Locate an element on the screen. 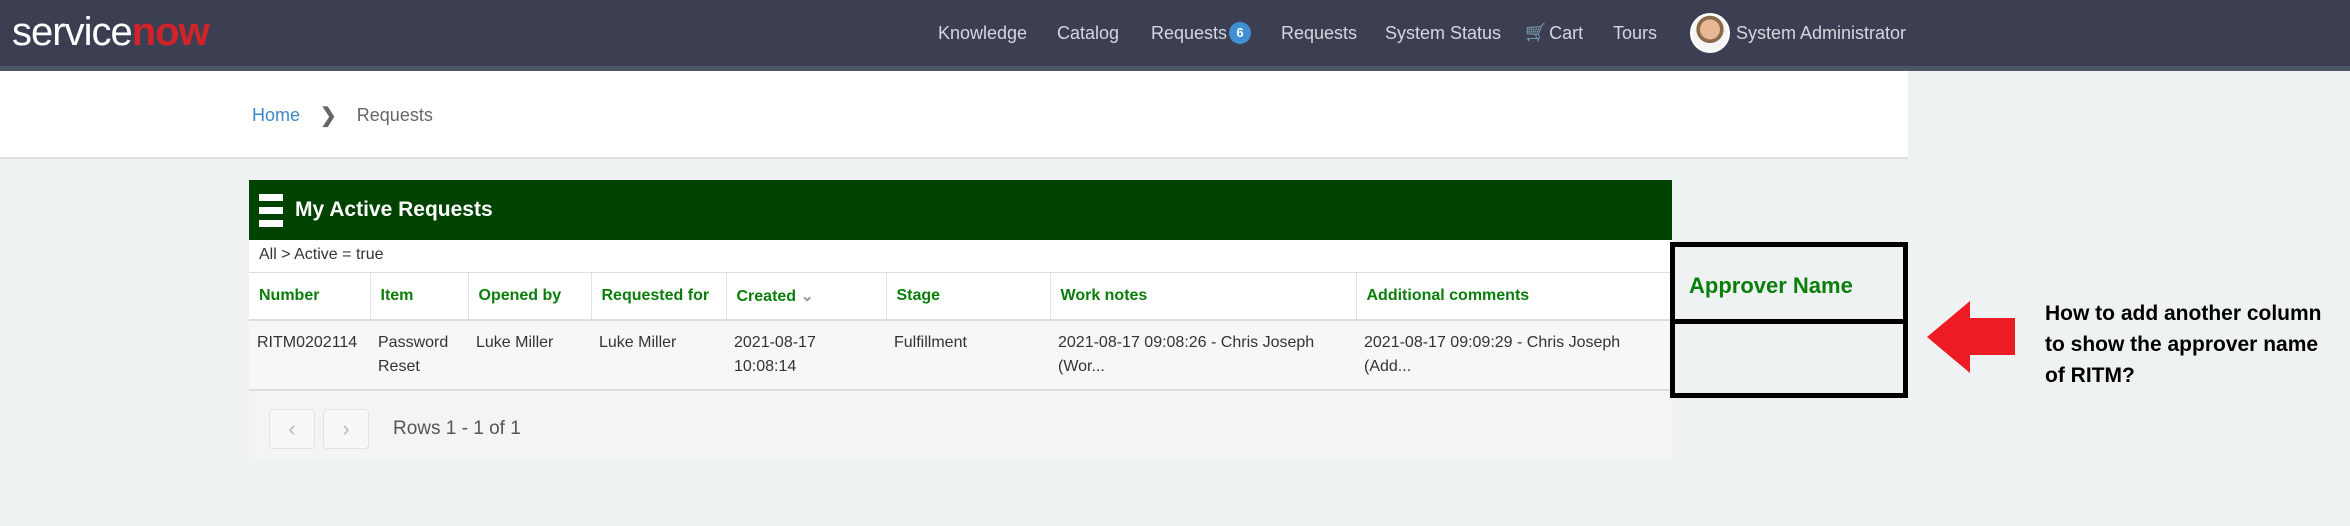  cell-number: RITM0202114 is located at coordinates (309, 355).